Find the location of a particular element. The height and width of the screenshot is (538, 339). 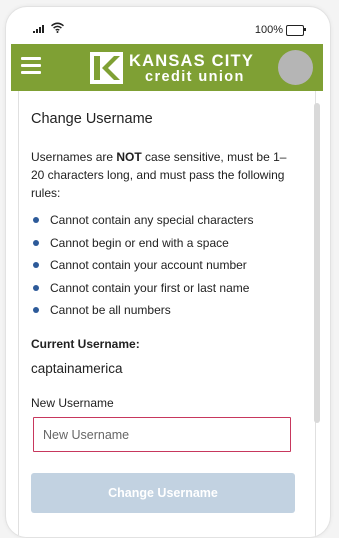

current-username-value: captainamerica is located at coordinates (77, 368).